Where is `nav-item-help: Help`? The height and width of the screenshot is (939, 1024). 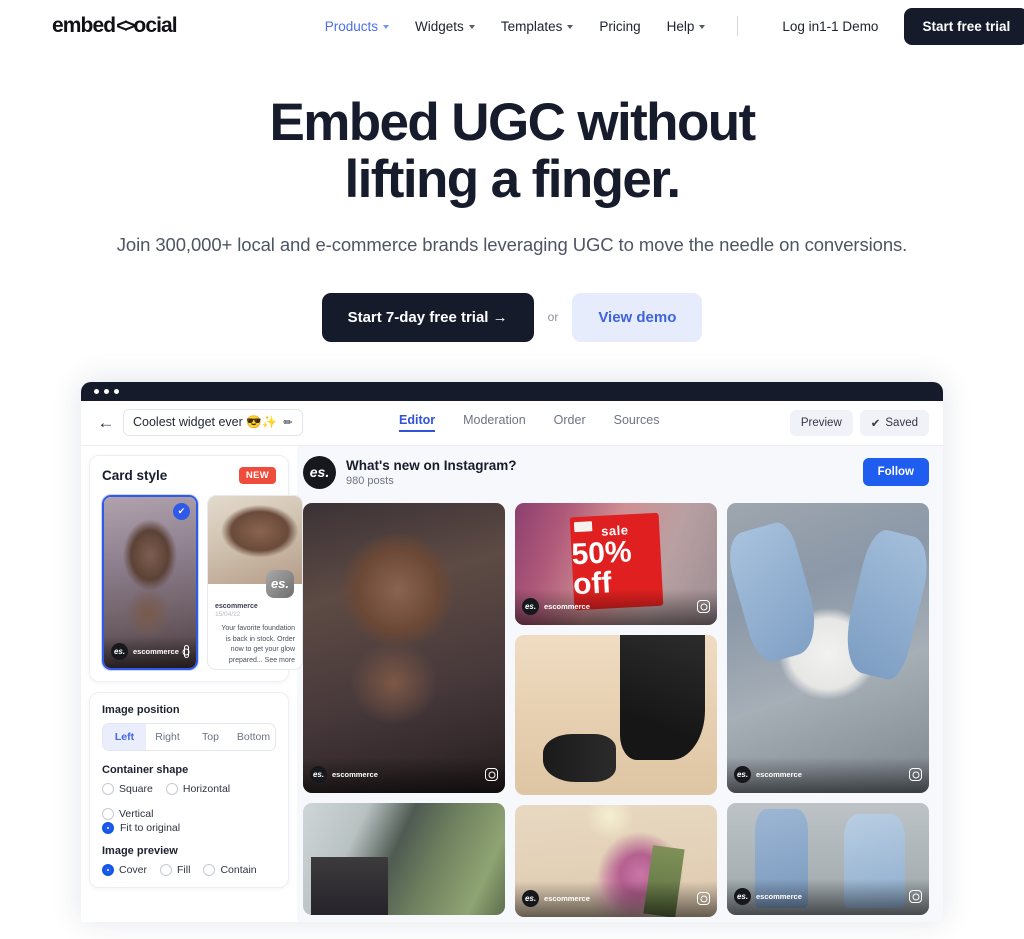
nav-item-help: Help is located at coordinates (686, 26).